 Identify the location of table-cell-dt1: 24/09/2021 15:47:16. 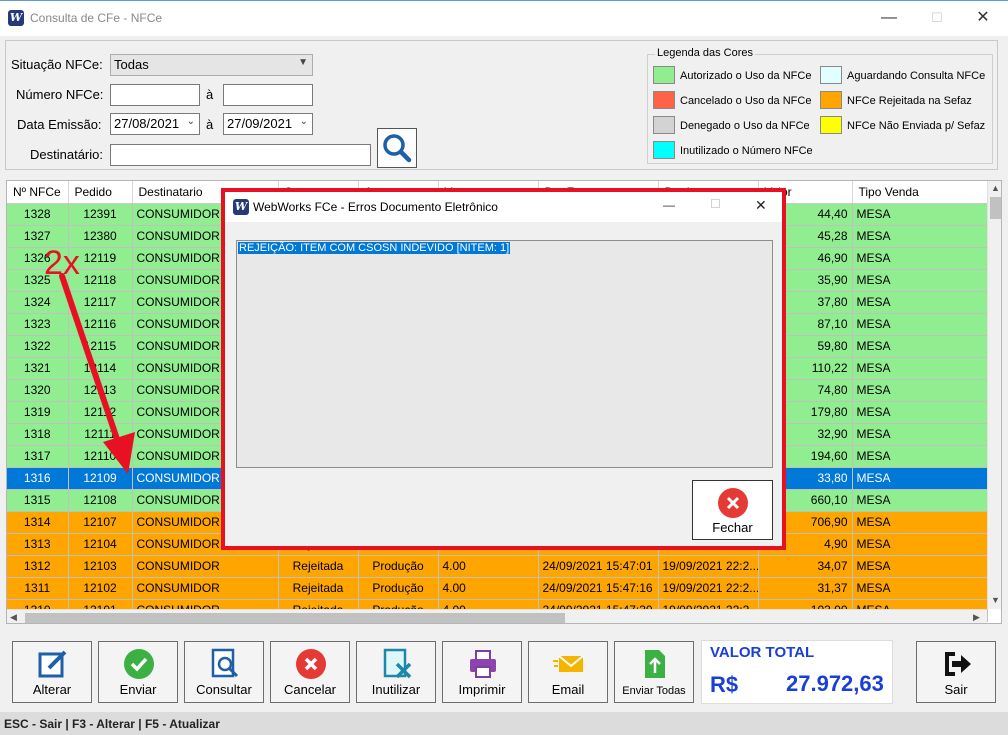
(598, 588).